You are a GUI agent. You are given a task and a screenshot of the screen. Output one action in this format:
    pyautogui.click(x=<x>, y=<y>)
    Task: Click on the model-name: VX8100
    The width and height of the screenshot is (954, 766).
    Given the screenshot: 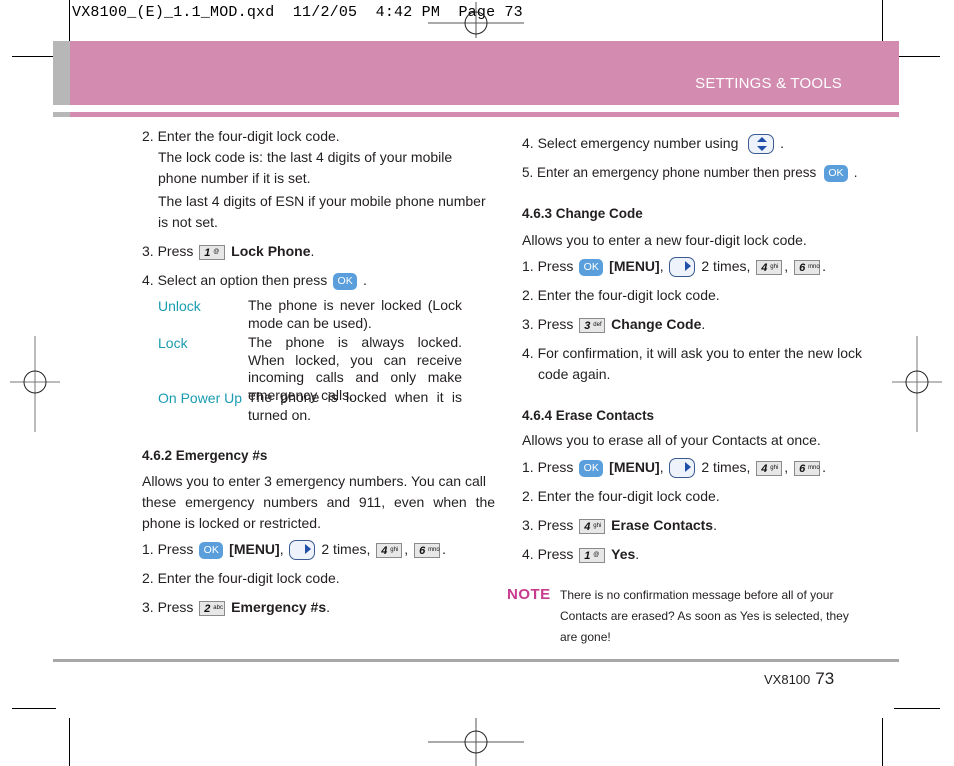 What is the action you would take?
    pyautogui.click(x=787, y=679)
    